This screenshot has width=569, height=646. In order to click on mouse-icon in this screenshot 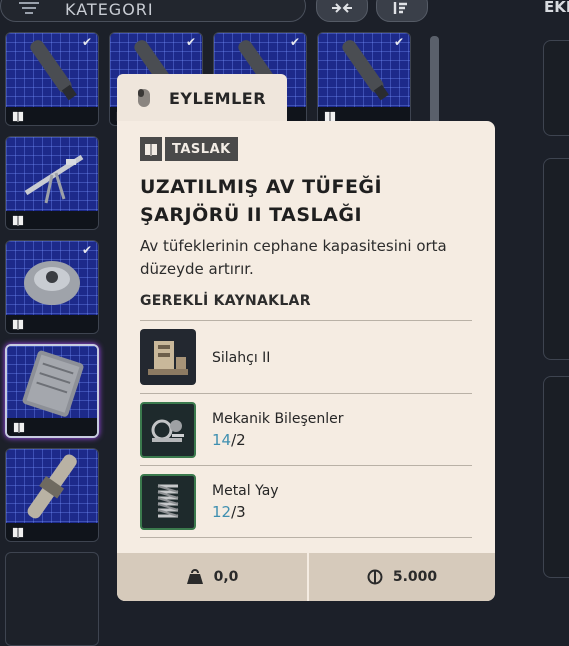, I will do `click(144, 98)`.